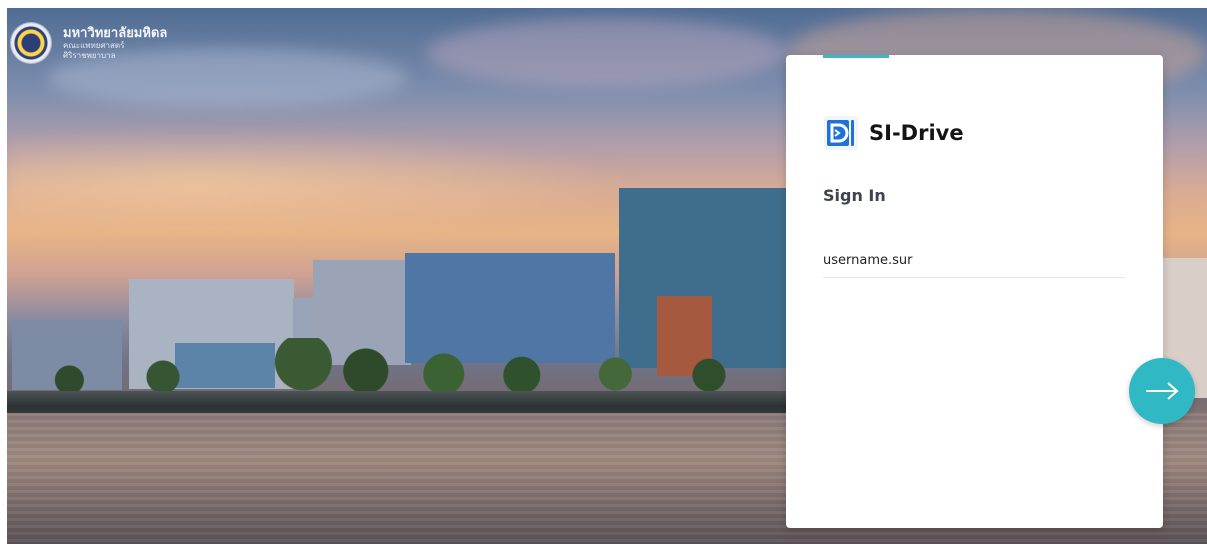 The height and width of the screenshot is (544, 1207). What do you see at coordinates (31, 43) in the screenshot?
I see `university-seal-icon` at bounding box center [31, 43].